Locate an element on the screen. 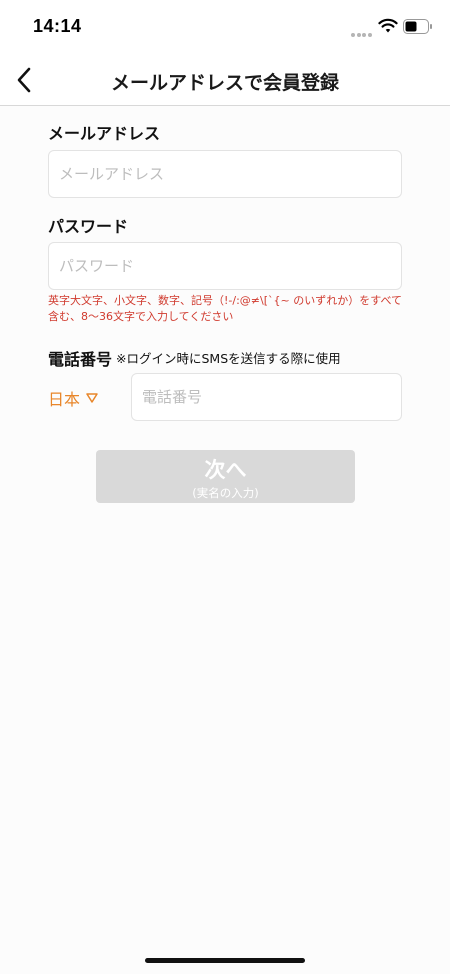 The image size is (450, 974). phone-label: 電話番号 is located at coordinates (80, 359).